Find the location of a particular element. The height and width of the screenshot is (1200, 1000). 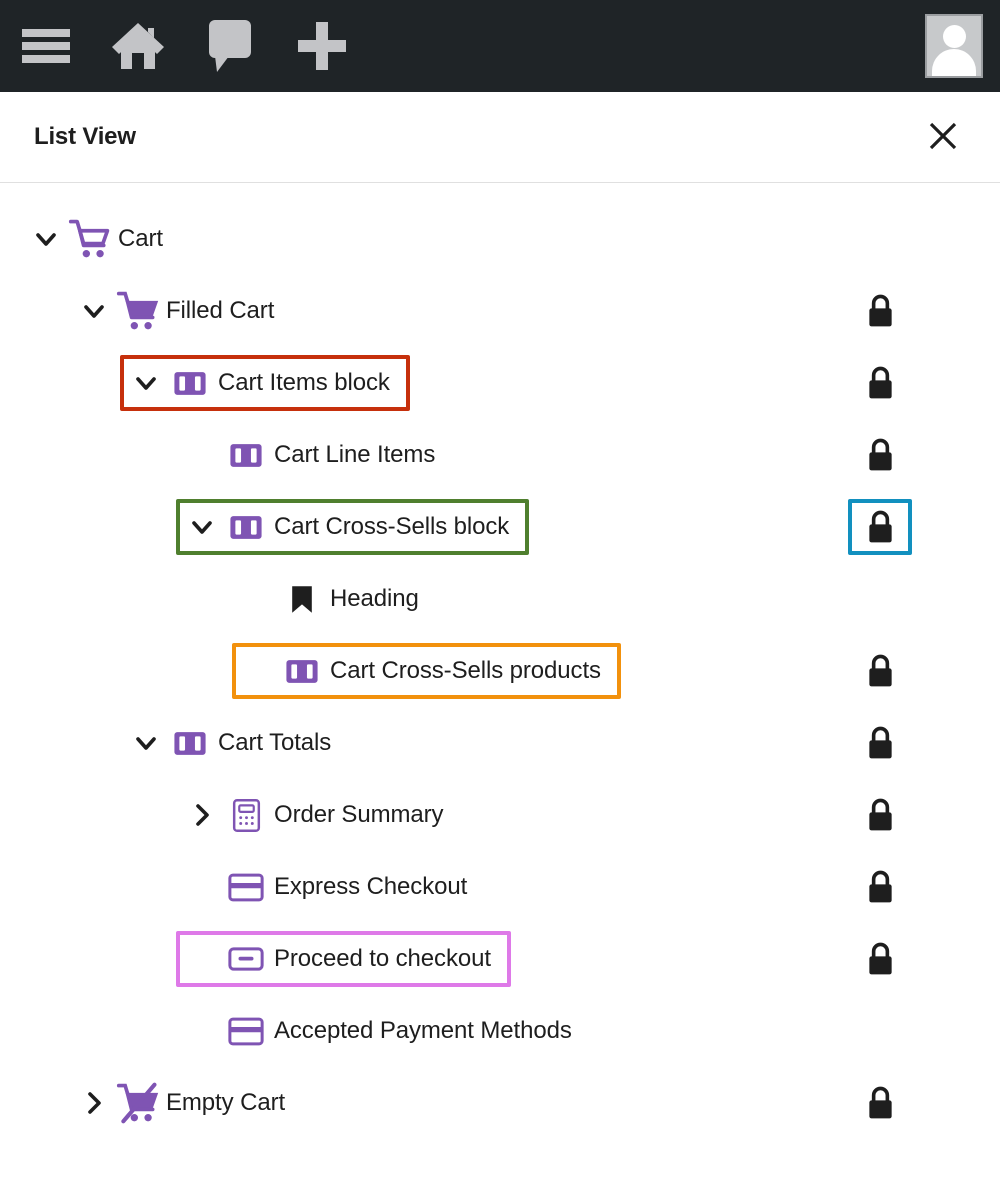

list-item-label: Cart Cross-Sells products is located at coordinates (465, 670).